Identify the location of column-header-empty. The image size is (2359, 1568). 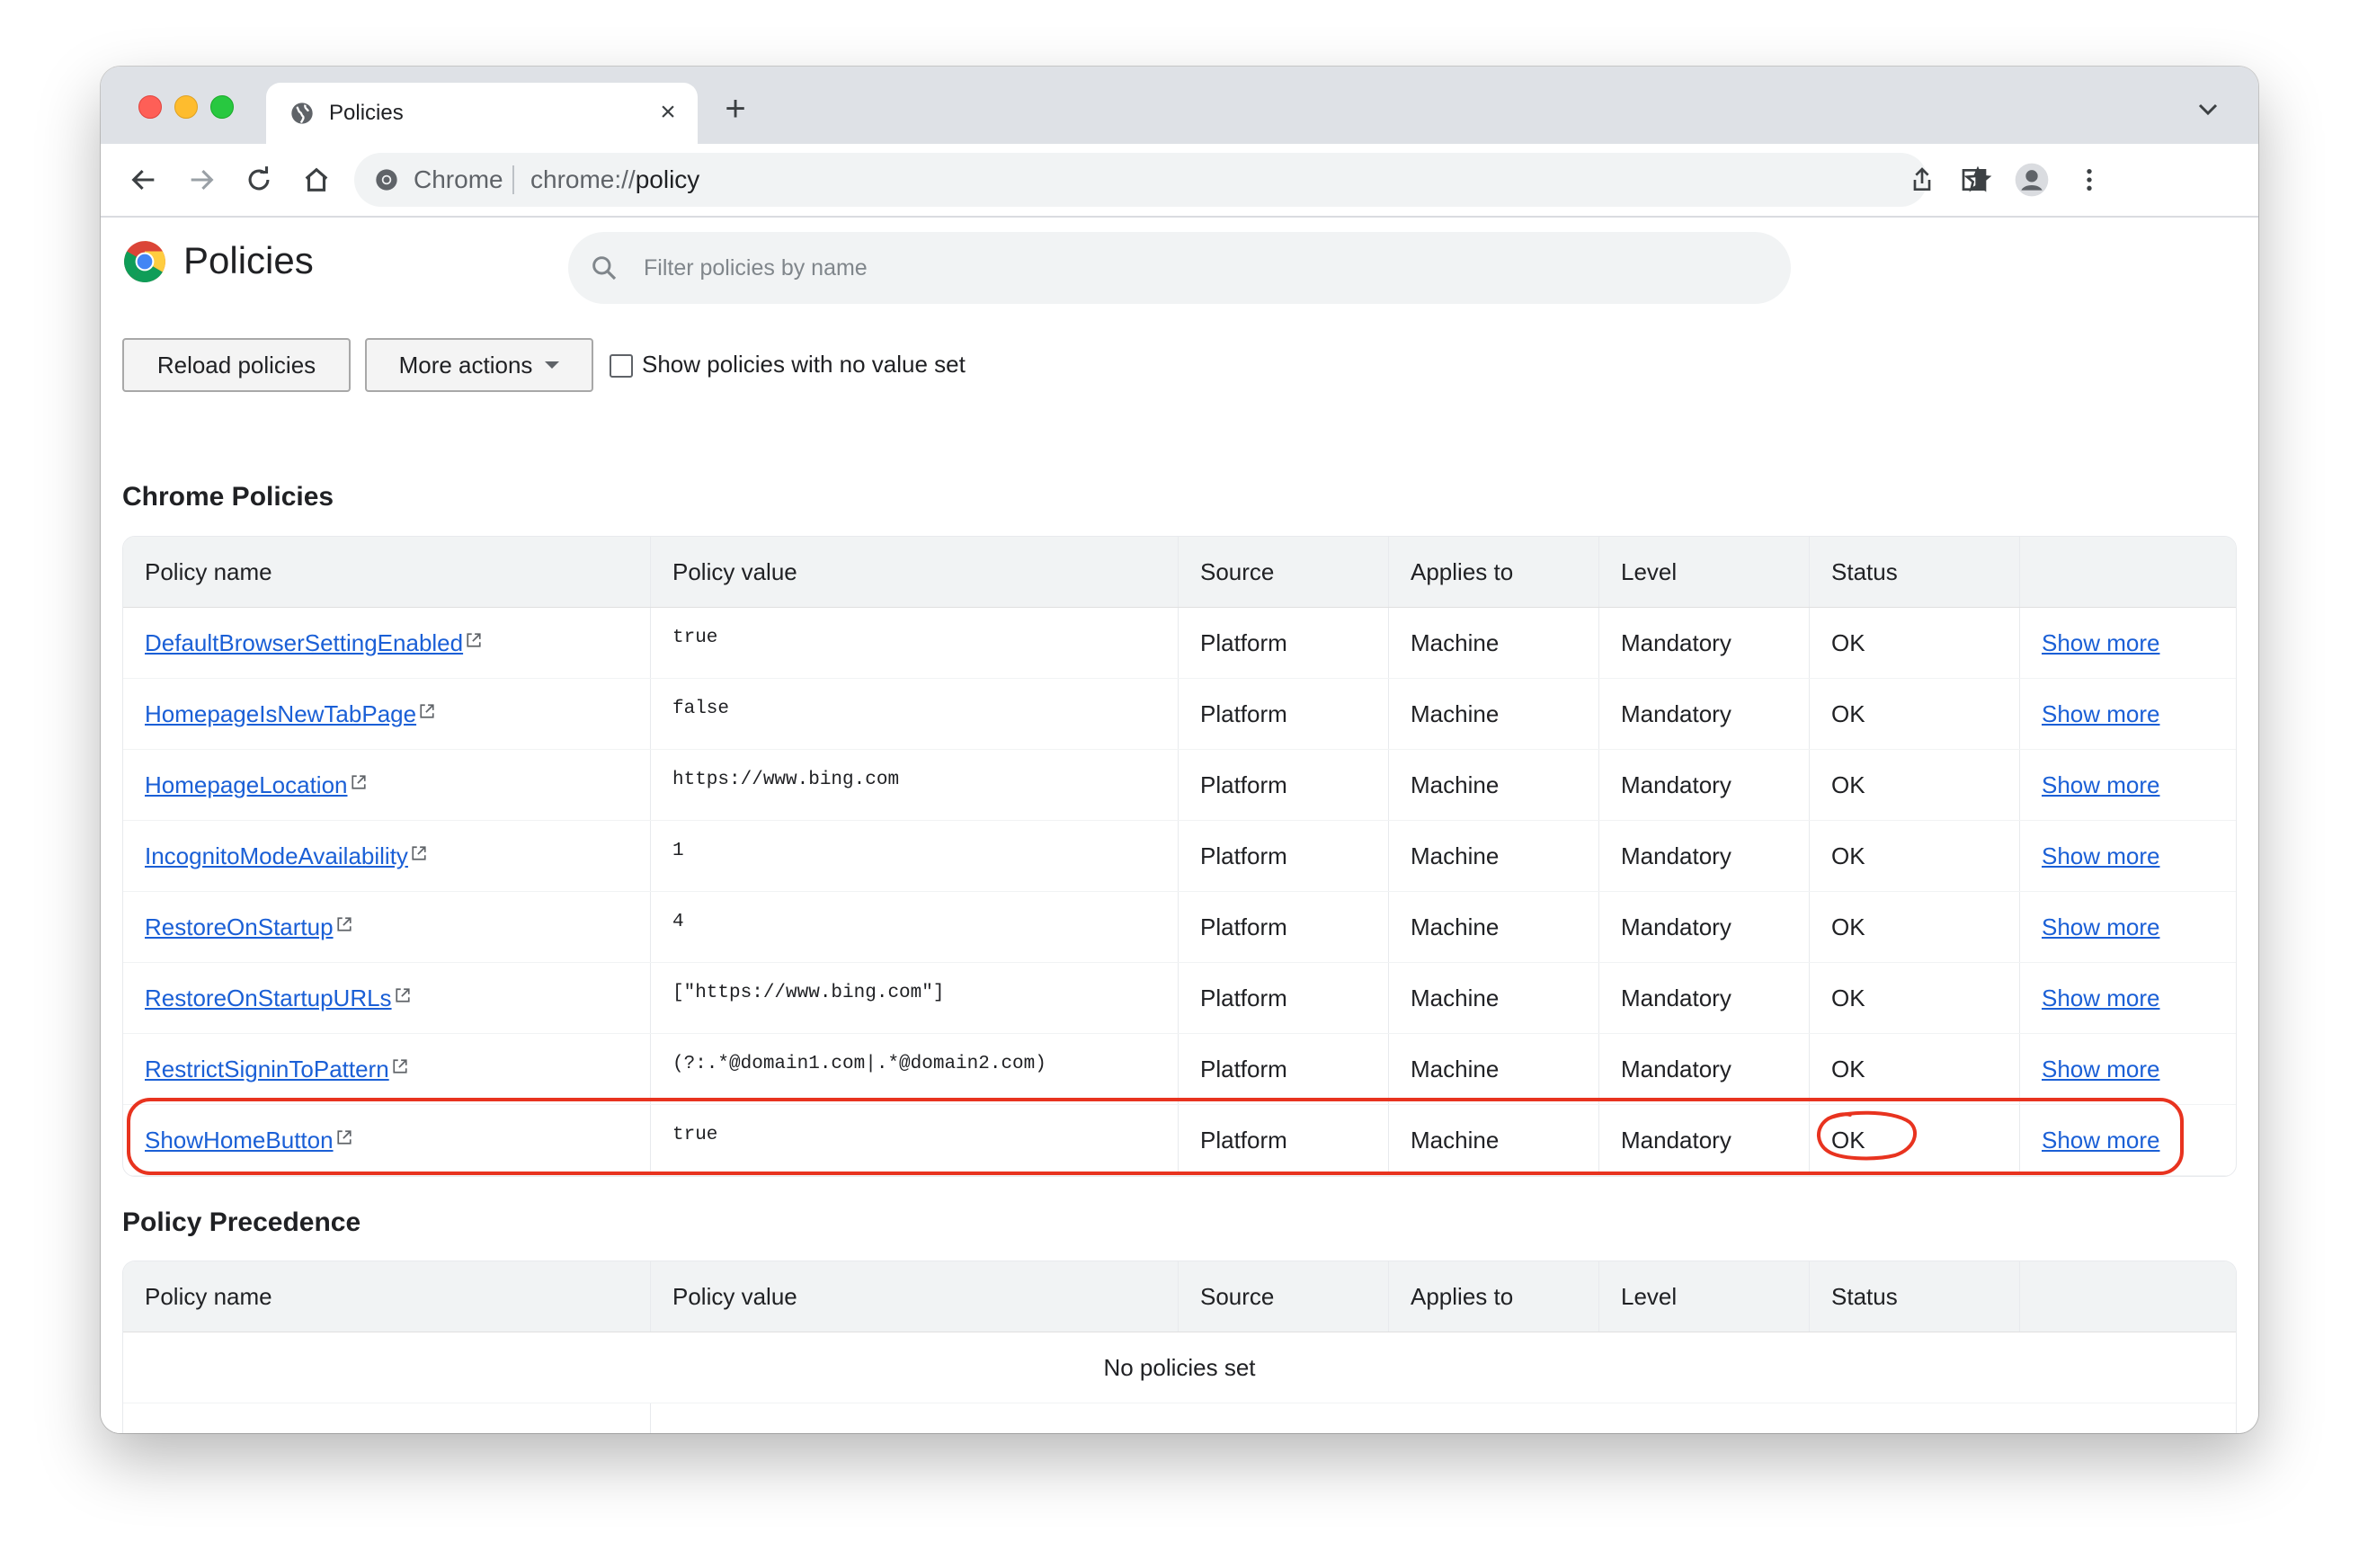
(2128, 572).